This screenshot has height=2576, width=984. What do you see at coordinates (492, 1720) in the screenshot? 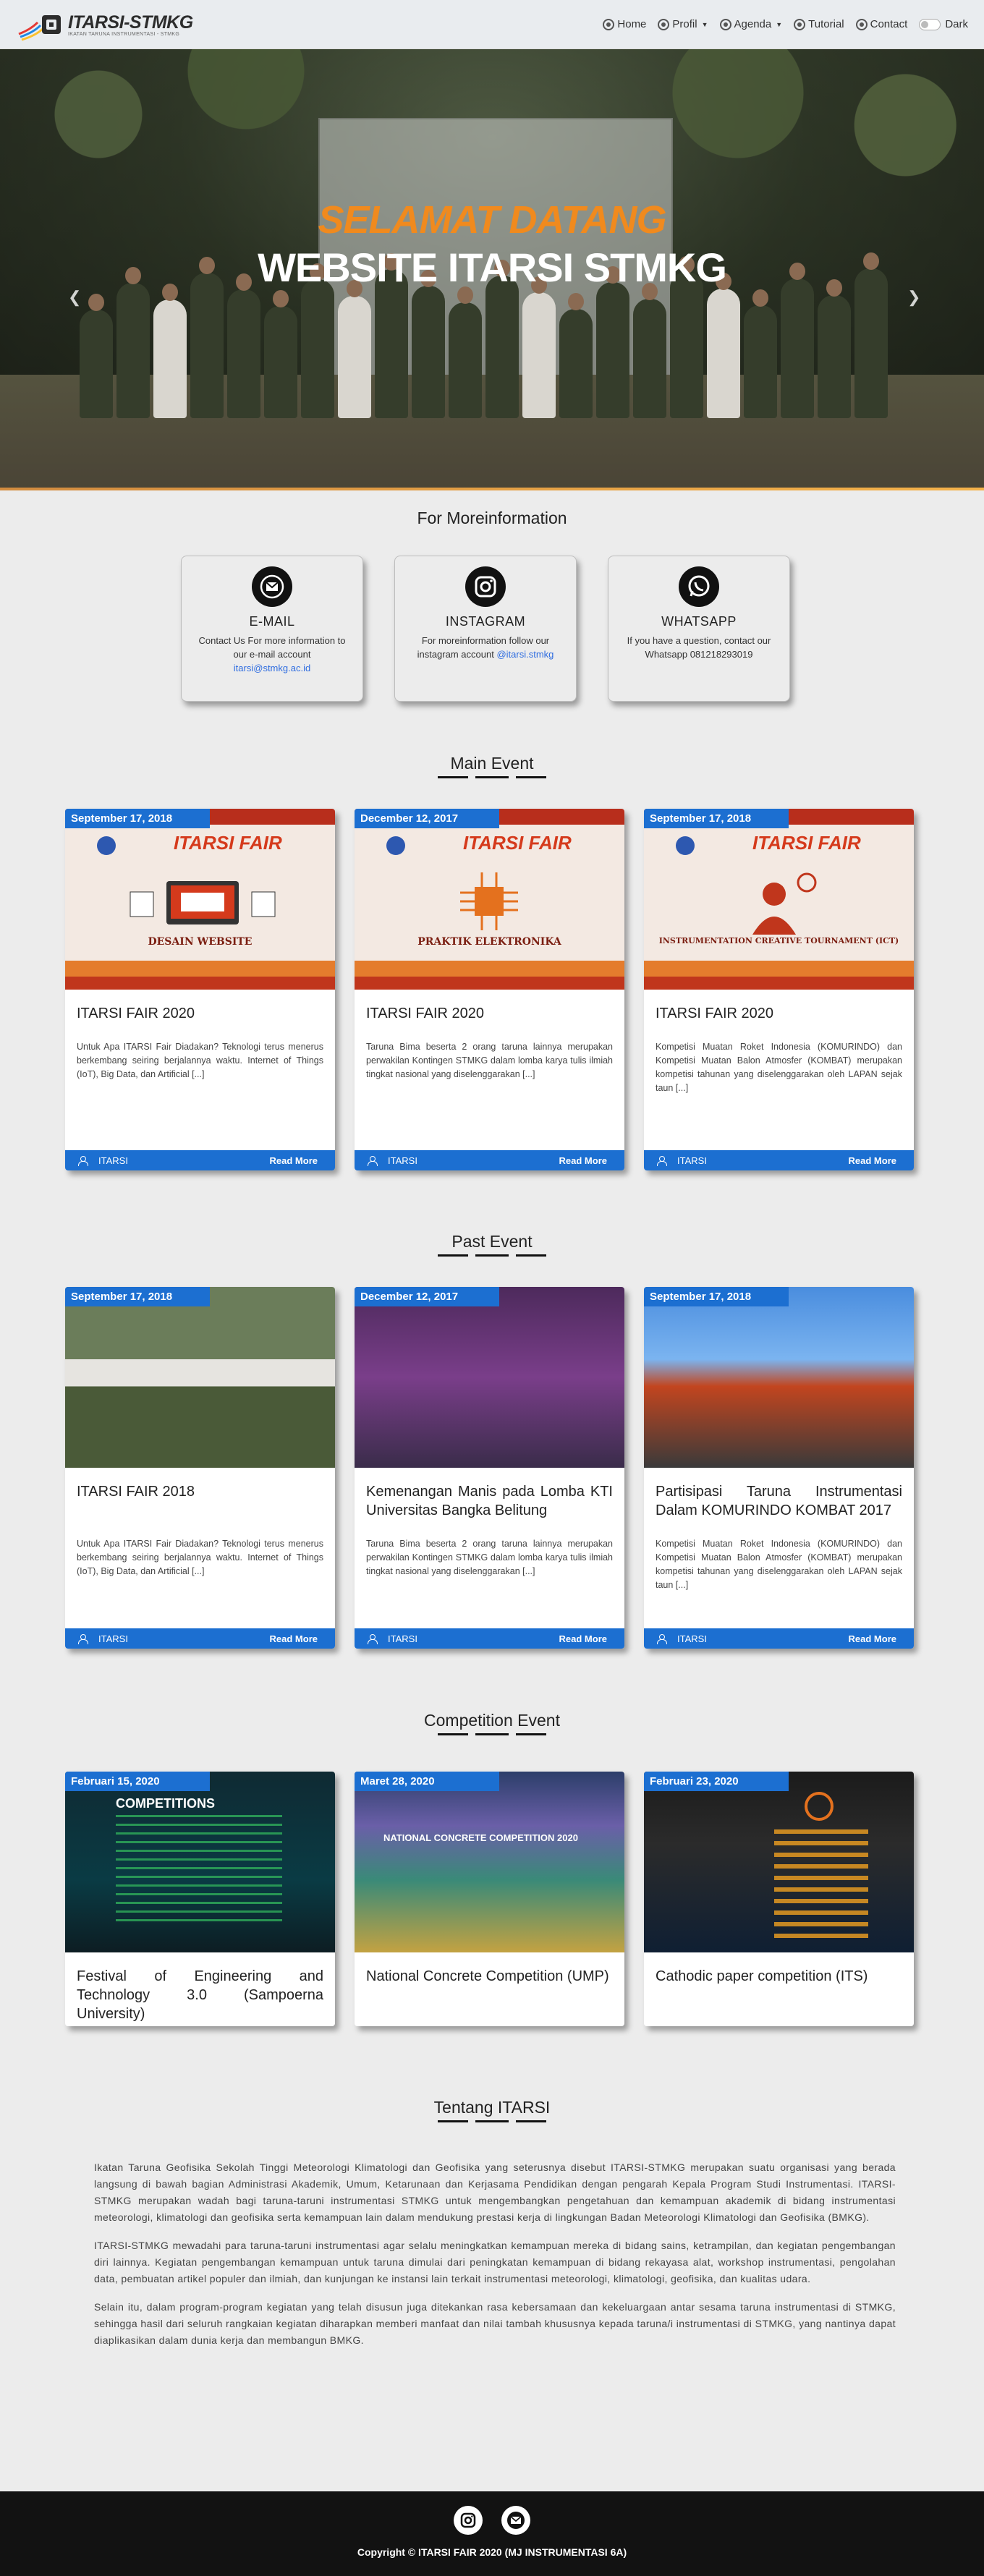
I see `competition-event-title-text: Competition Event` at bounding box center [492, 1720].